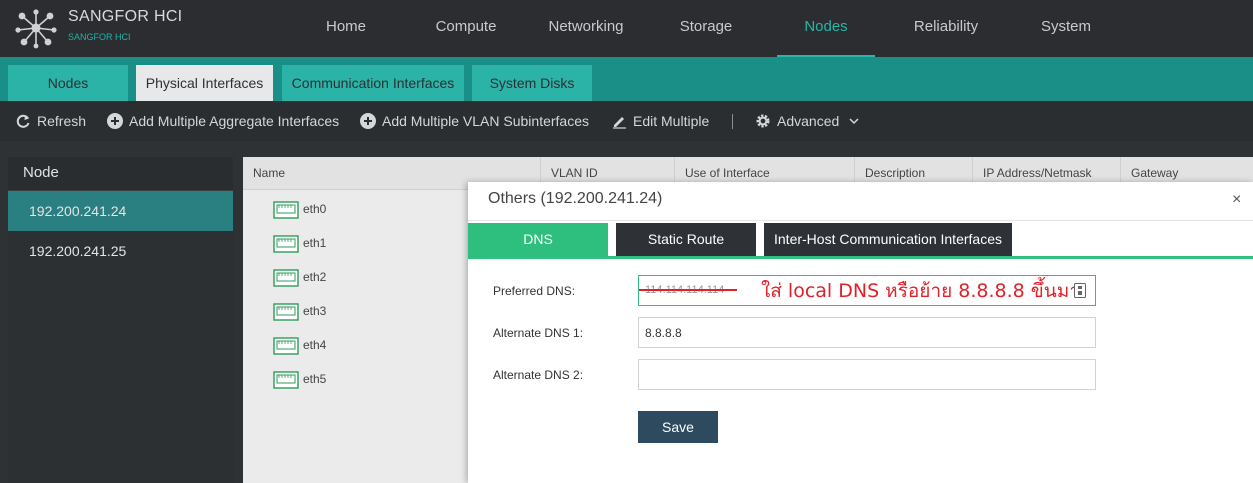 The width and height of the screenshot is (1253, 483). Describe the element at coordinates (946, 28) in the screenshot. I see `nav-reliability: Reliability` at that location.